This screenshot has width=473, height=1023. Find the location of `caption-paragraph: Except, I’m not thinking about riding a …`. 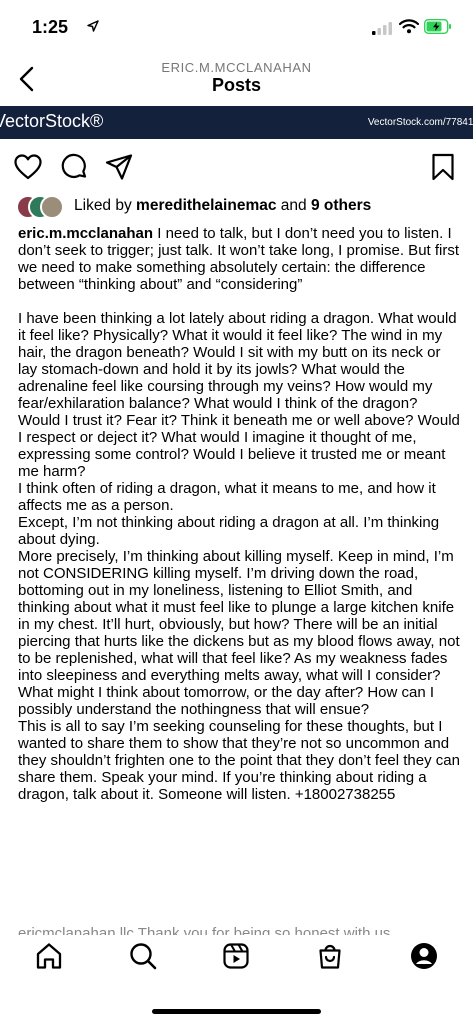

caption-paragraph: Except, I’m not thinking about riding a … is located at coordinates (229, 531).